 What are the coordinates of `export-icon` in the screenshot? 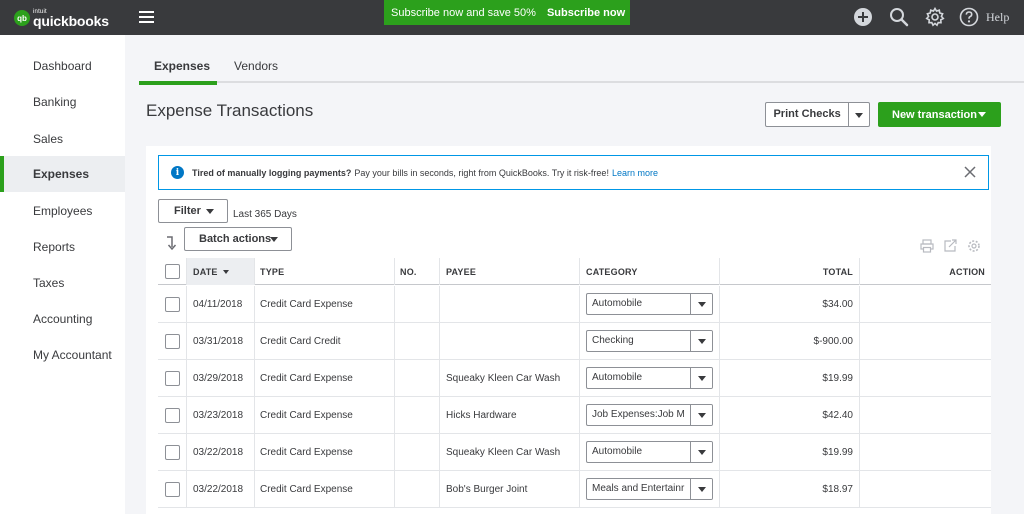 It's located at (950, 246).